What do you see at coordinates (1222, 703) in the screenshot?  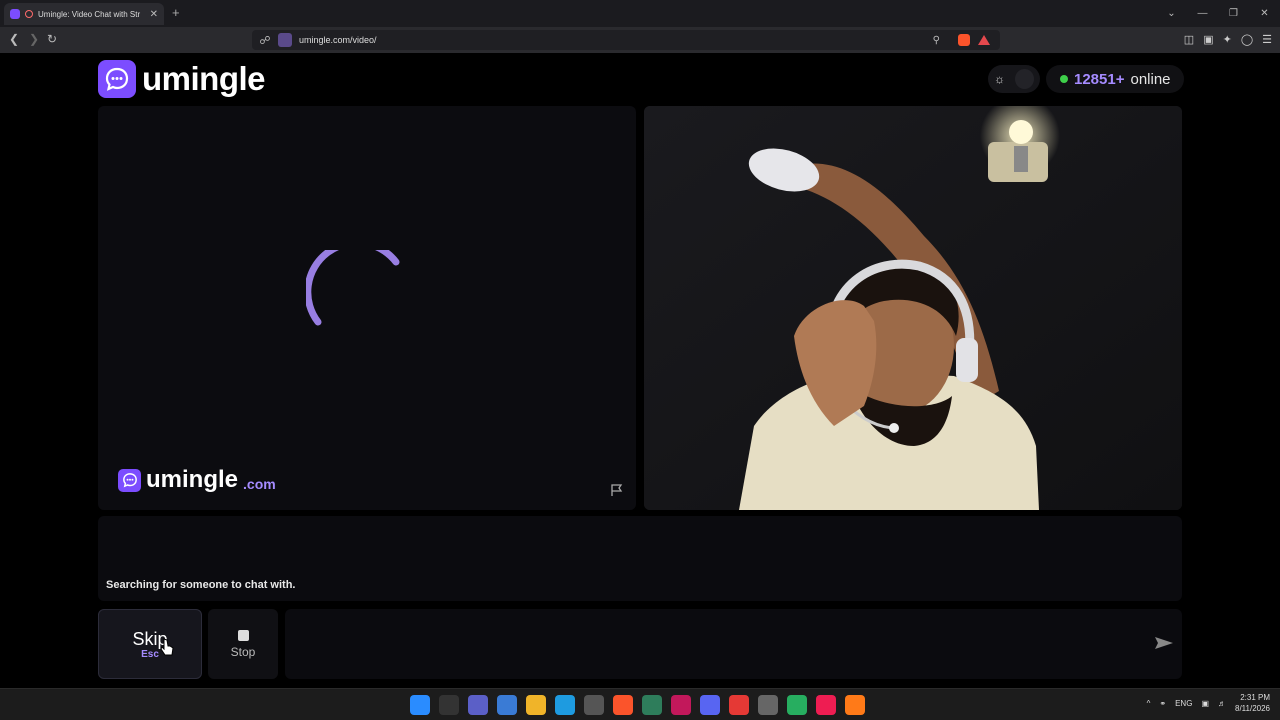 I see `volume-icon: ♬` at bounding box center [1222, 703].